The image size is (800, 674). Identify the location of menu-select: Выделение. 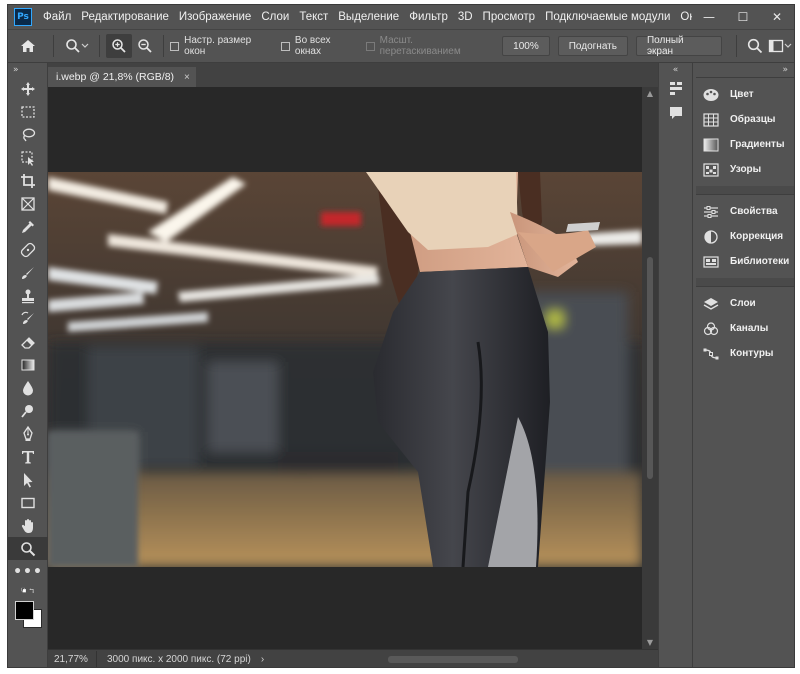
(368, 17).